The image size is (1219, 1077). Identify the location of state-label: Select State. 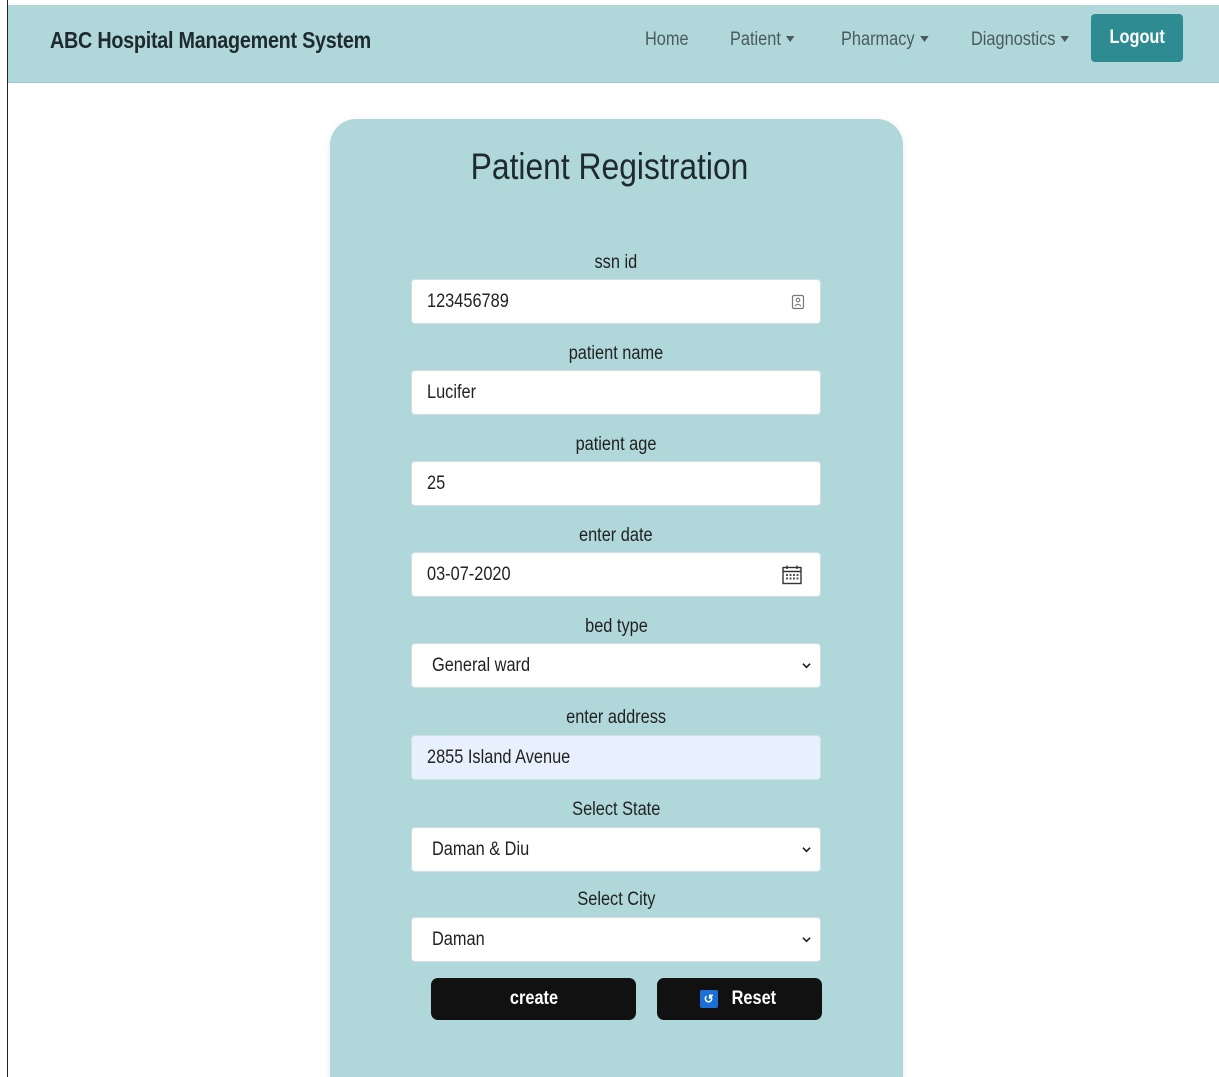
(616, 809).